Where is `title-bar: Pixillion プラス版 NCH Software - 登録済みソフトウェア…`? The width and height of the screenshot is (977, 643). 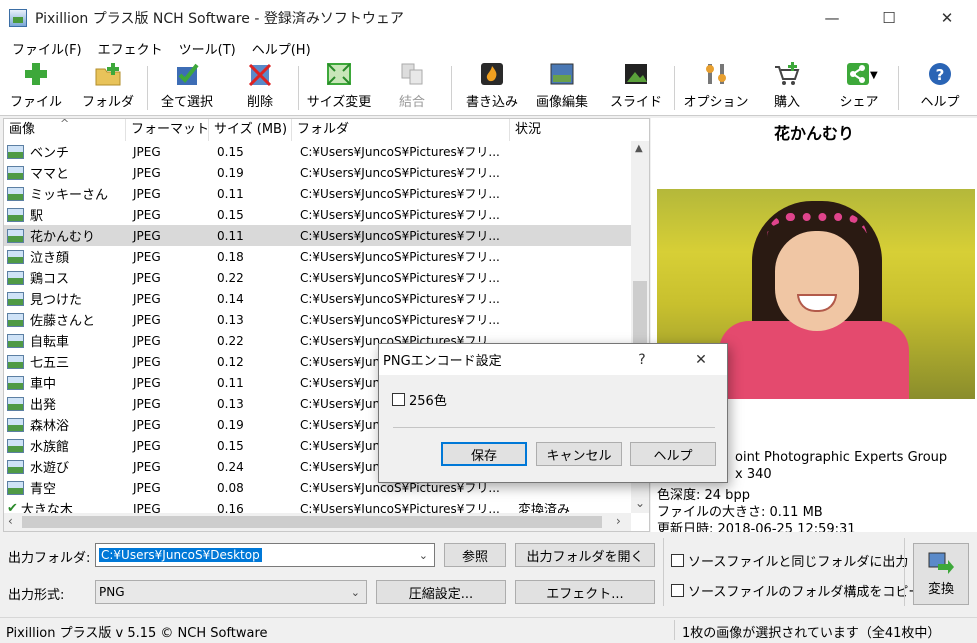
title-bar: Pixillion プラス版 NCH Software - 登録済みソフトウェア… is located at coordinates (488, 18).